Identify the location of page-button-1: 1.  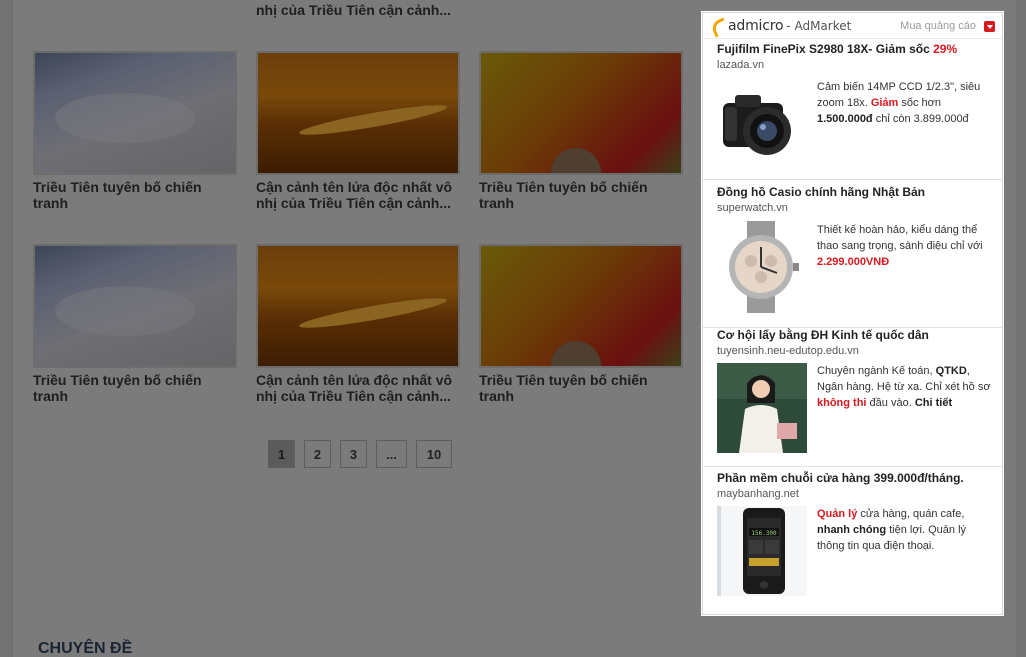
(281, 454).